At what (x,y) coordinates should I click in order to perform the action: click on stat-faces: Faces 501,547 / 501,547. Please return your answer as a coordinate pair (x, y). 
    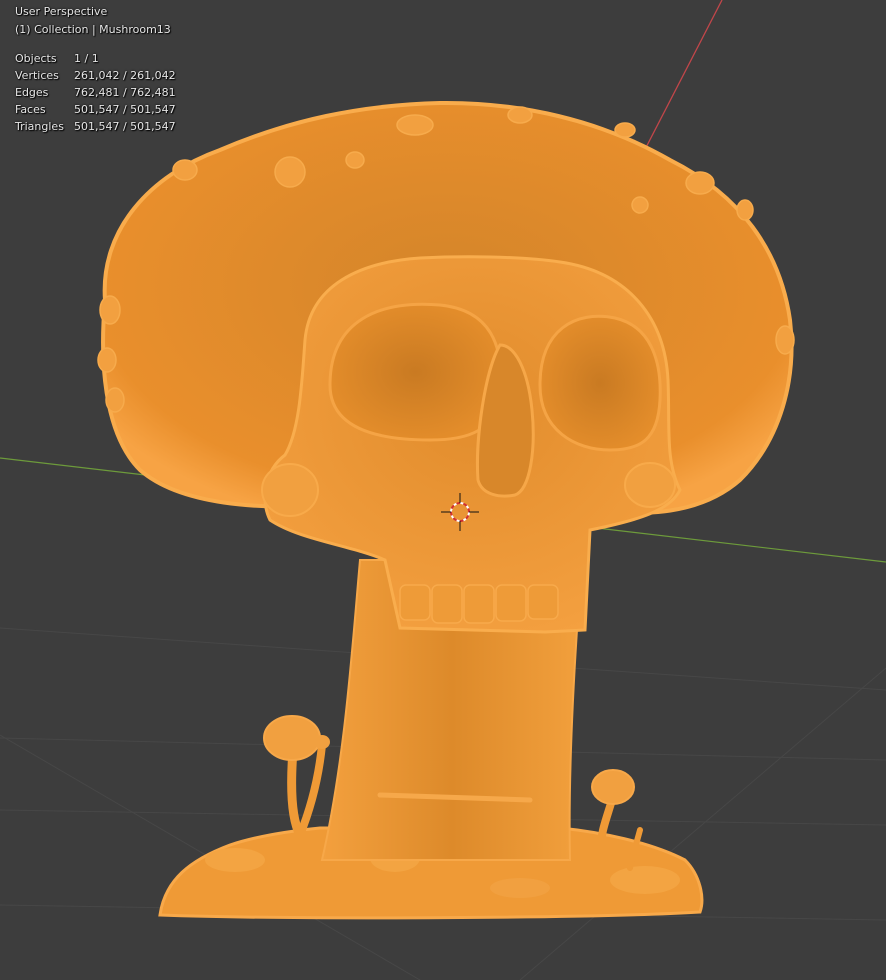
    Looking at the image, I should click on (95, 109).